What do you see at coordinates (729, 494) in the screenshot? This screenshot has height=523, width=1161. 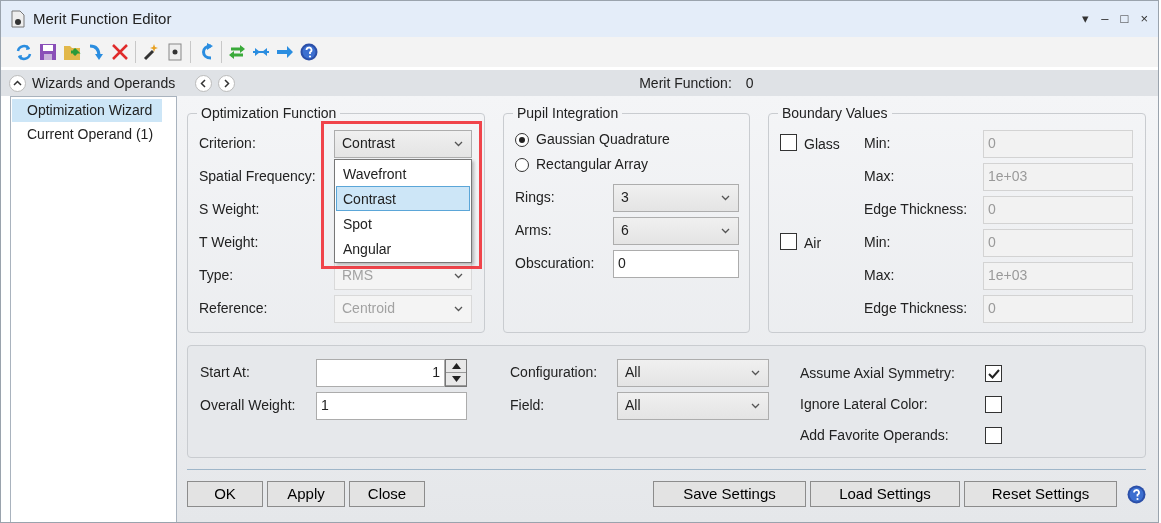 I see `dialog-button: Save Settings` at bounding box center [729, 494].